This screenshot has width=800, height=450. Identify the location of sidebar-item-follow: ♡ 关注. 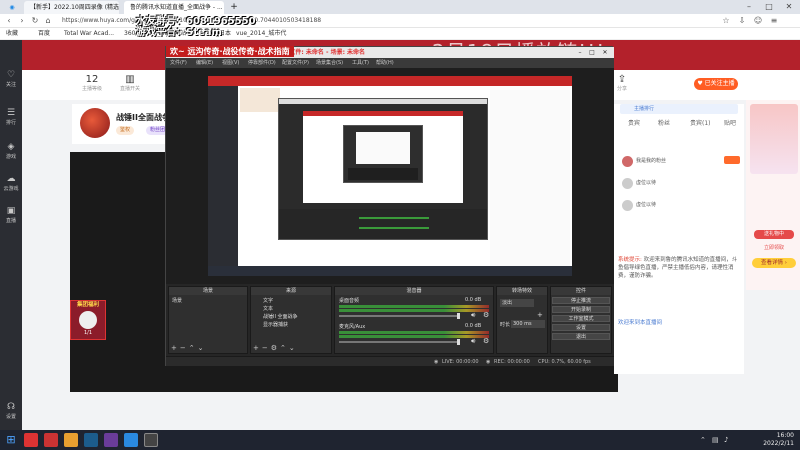
(11, 79).